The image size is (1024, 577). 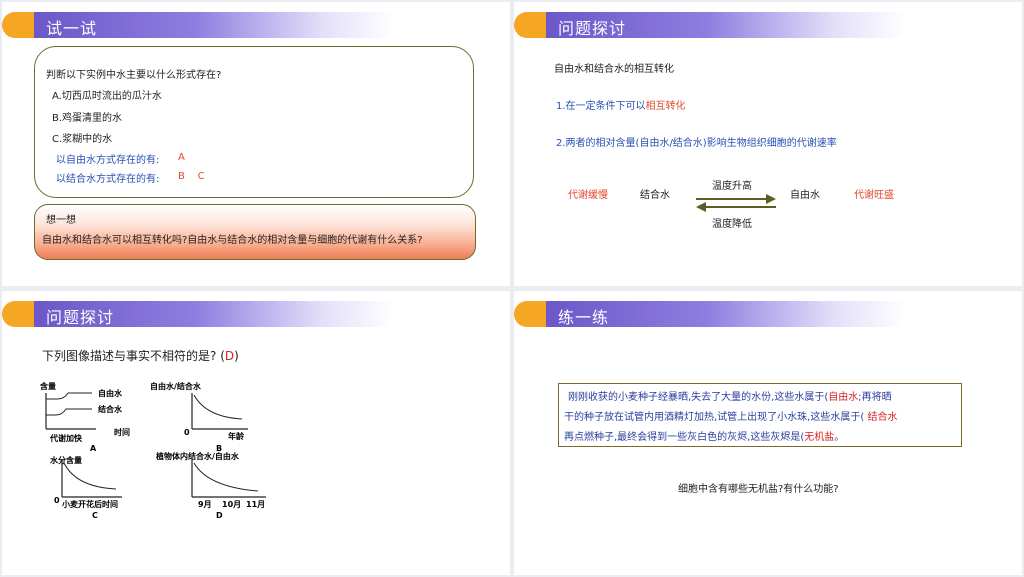 I want to click on graph-c-ylabel: 水分含量, so click(x=65, y=460).